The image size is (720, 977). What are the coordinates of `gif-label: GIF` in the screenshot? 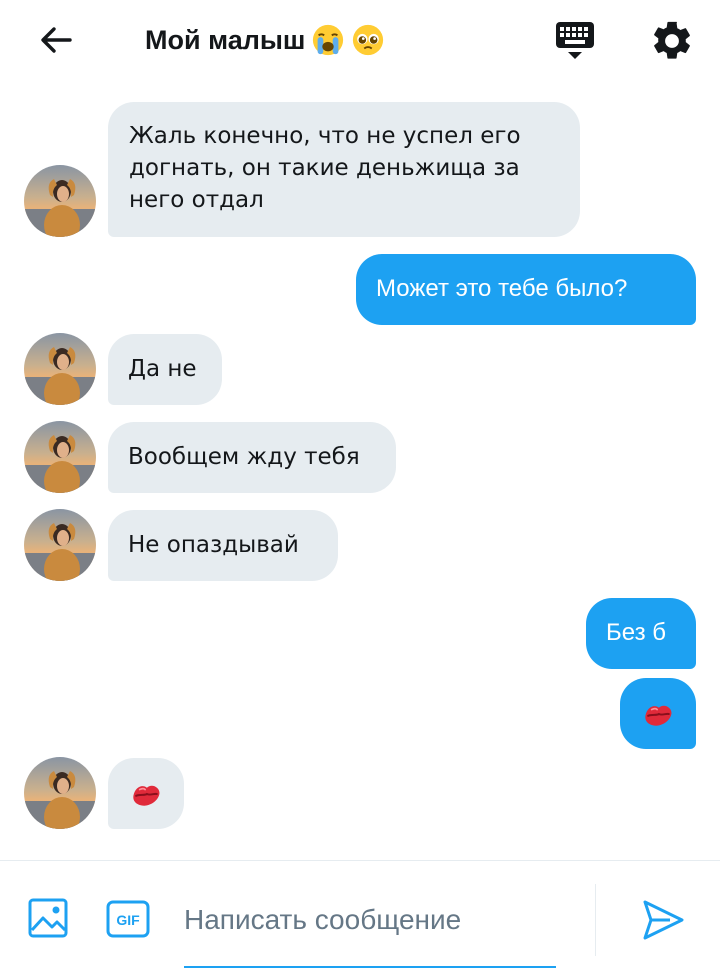 It's located at (128, 920).